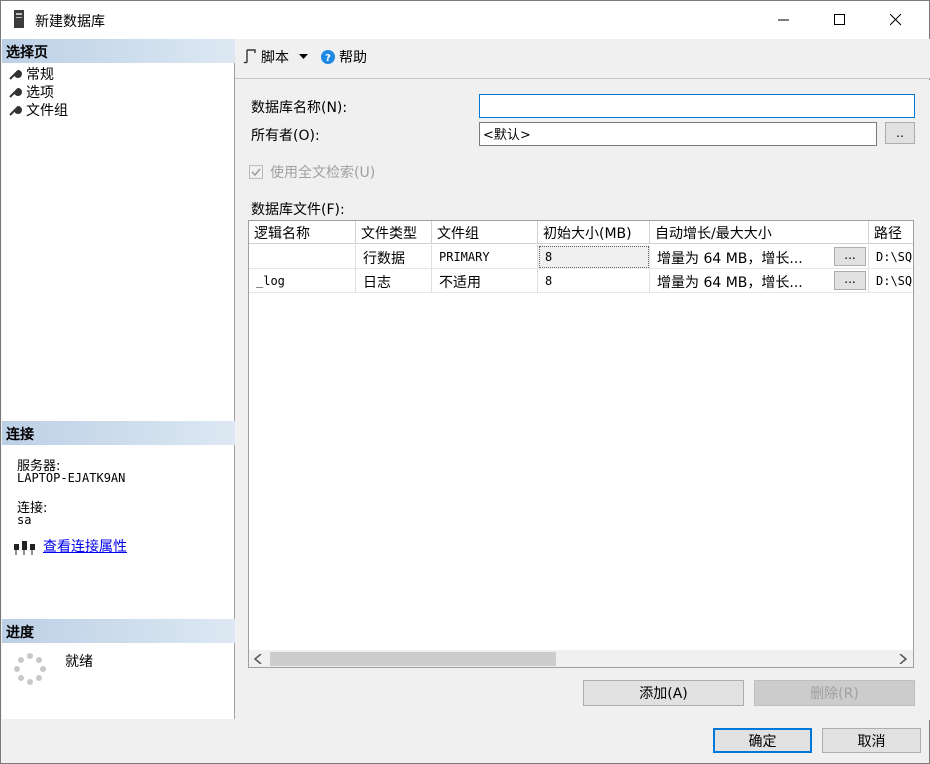 This screenshot has height=764, width=930. I want to click on connection-header: 连接, so click(118, 433).